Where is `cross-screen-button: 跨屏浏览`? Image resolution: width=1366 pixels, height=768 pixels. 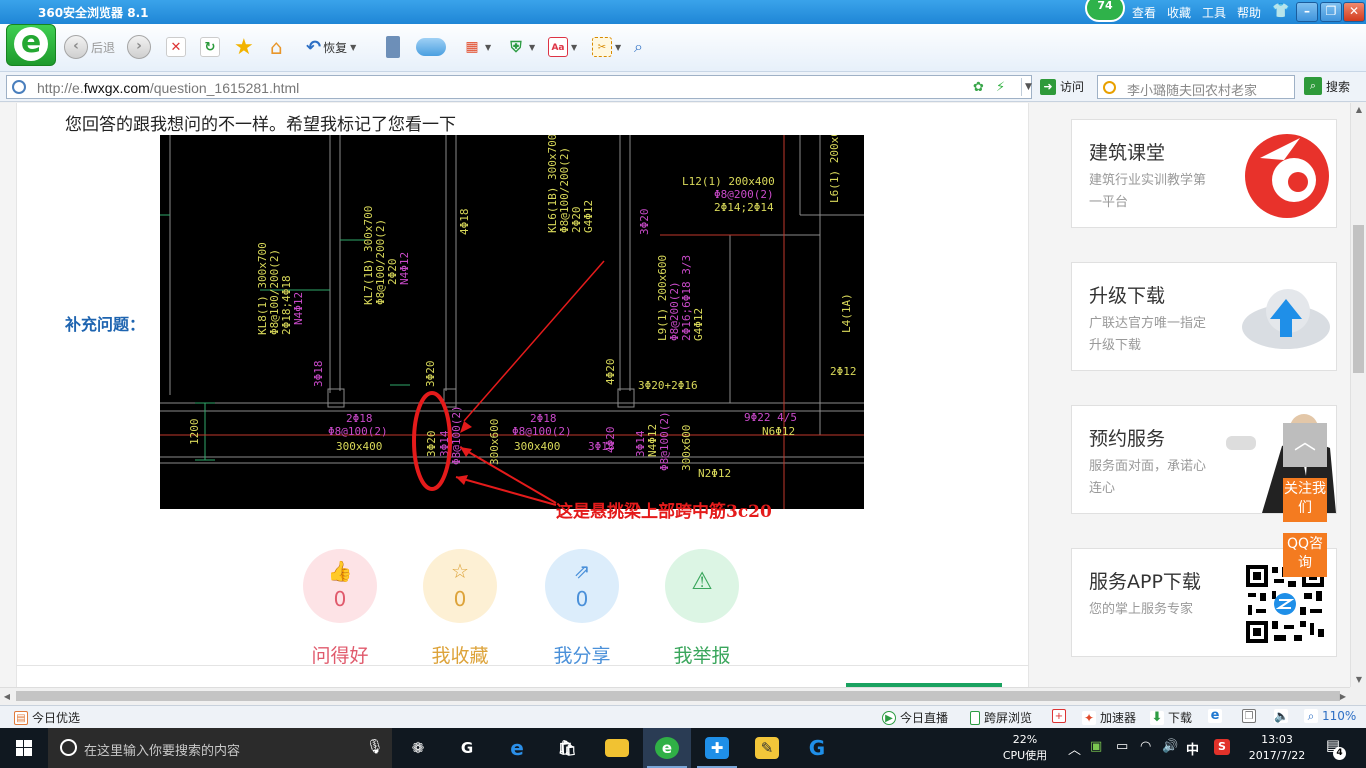
cross-screen-button: 跨屏浏览 is located at coordinates (1001, 717).